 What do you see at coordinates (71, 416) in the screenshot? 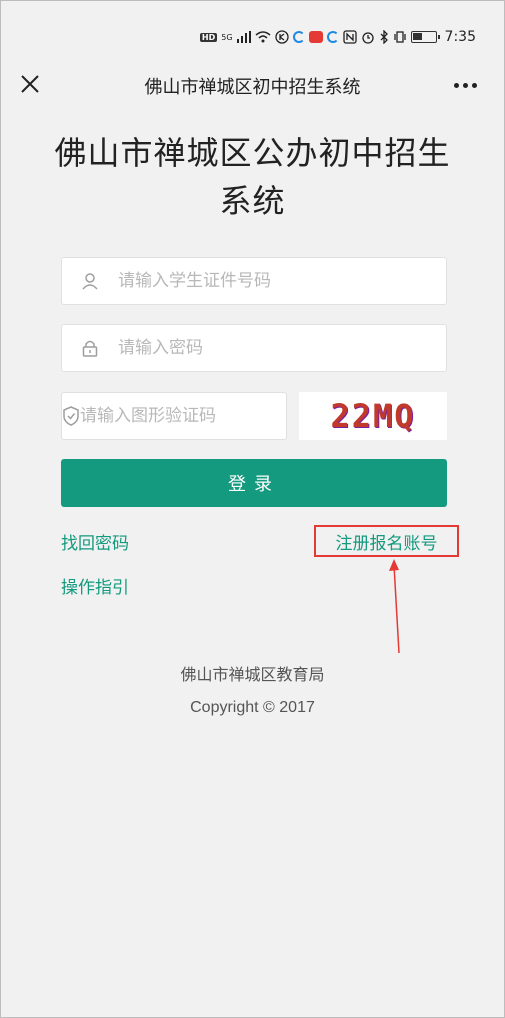
I see `shield-icon` at bounding box center [71, 416].